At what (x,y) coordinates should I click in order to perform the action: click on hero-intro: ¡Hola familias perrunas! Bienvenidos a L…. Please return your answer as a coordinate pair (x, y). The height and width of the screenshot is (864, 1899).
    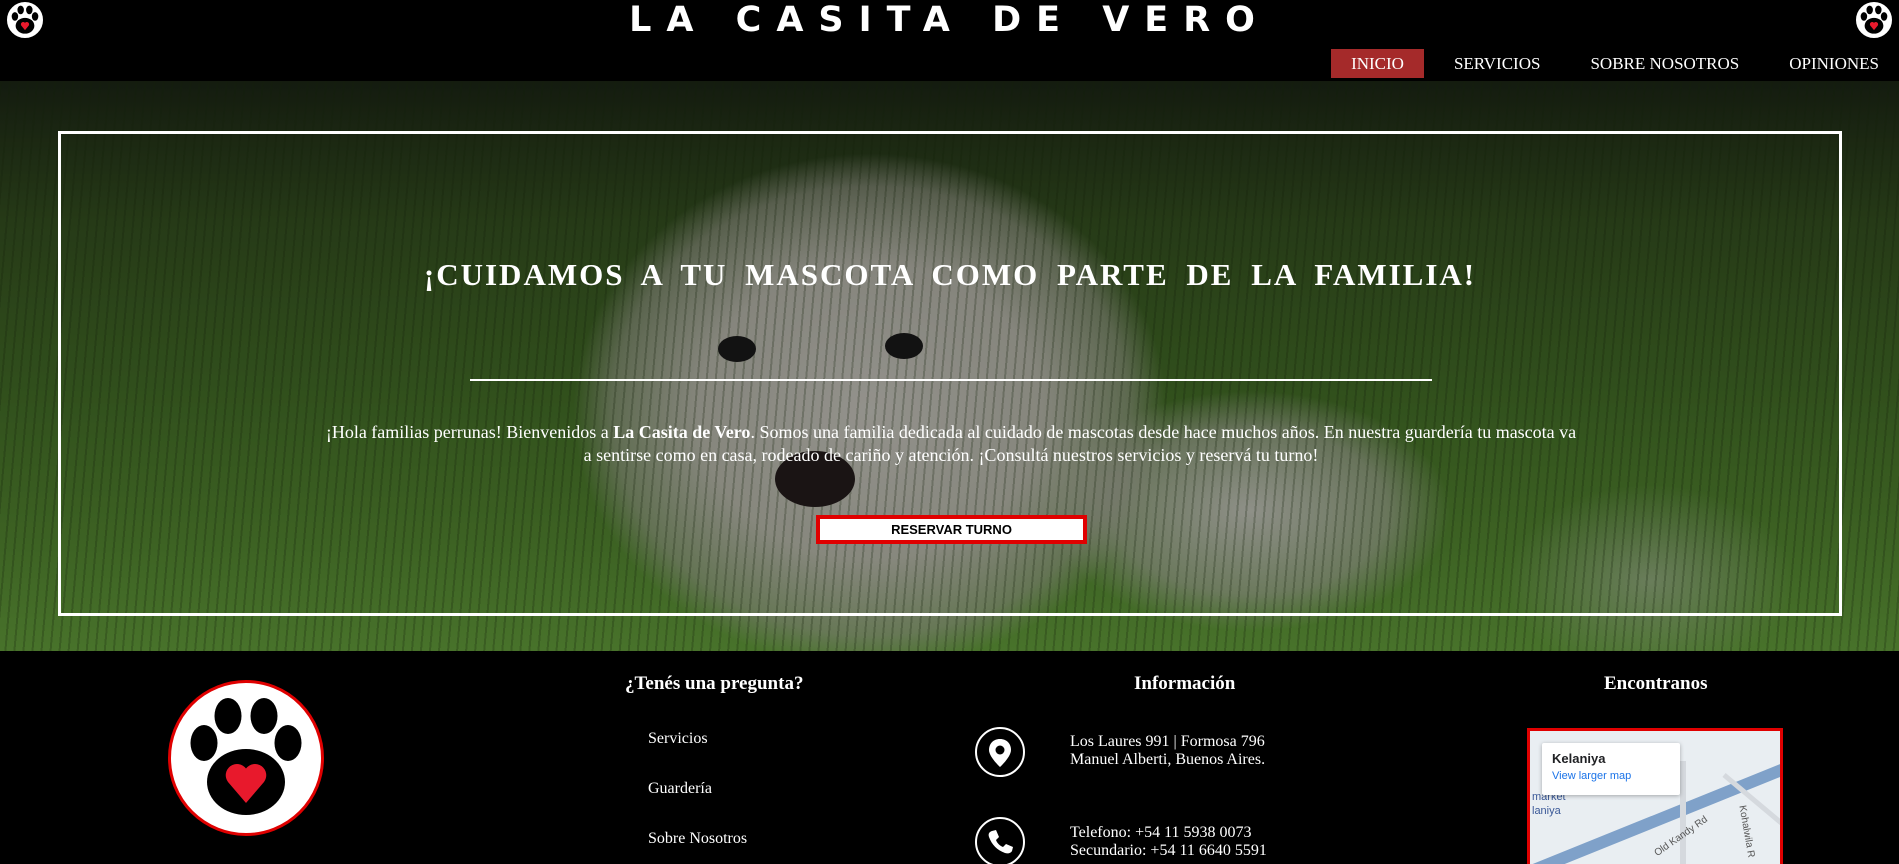
    Looking at the image, I should click on (951, 444).